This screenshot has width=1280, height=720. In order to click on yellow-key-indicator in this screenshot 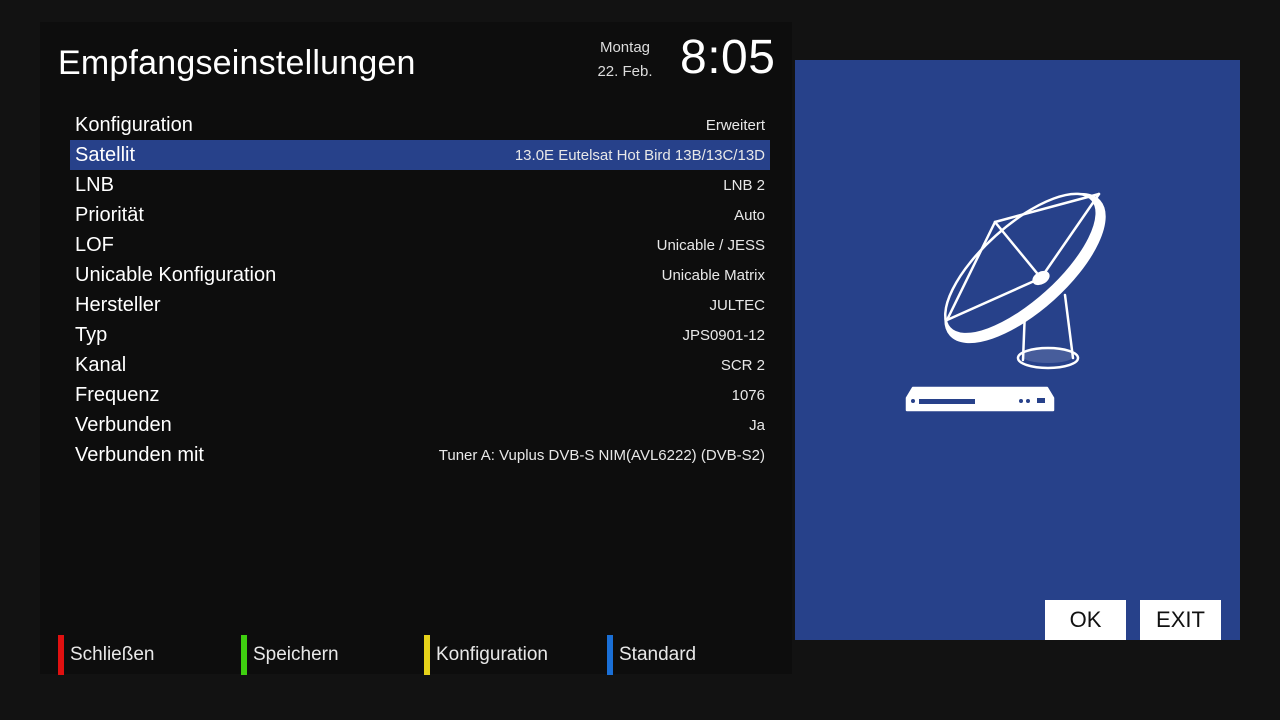, I will do `click(427, 655)`.